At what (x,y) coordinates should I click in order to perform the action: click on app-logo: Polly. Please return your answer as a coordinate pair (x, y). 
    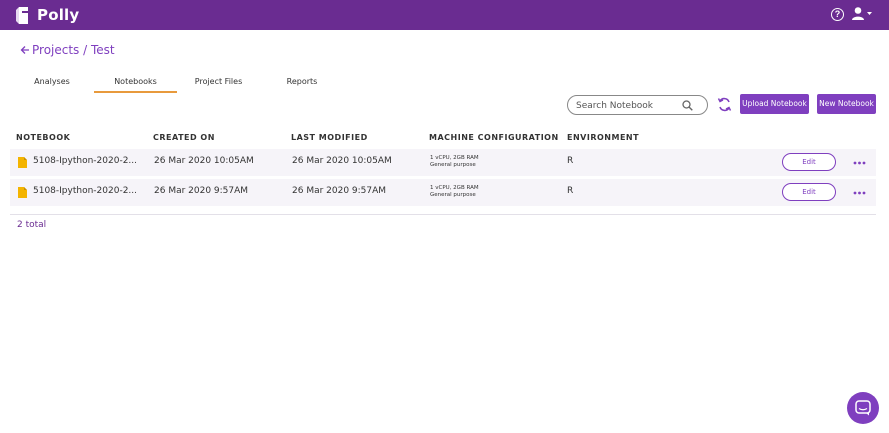
    Looking at the image, I should click on (47, 15).